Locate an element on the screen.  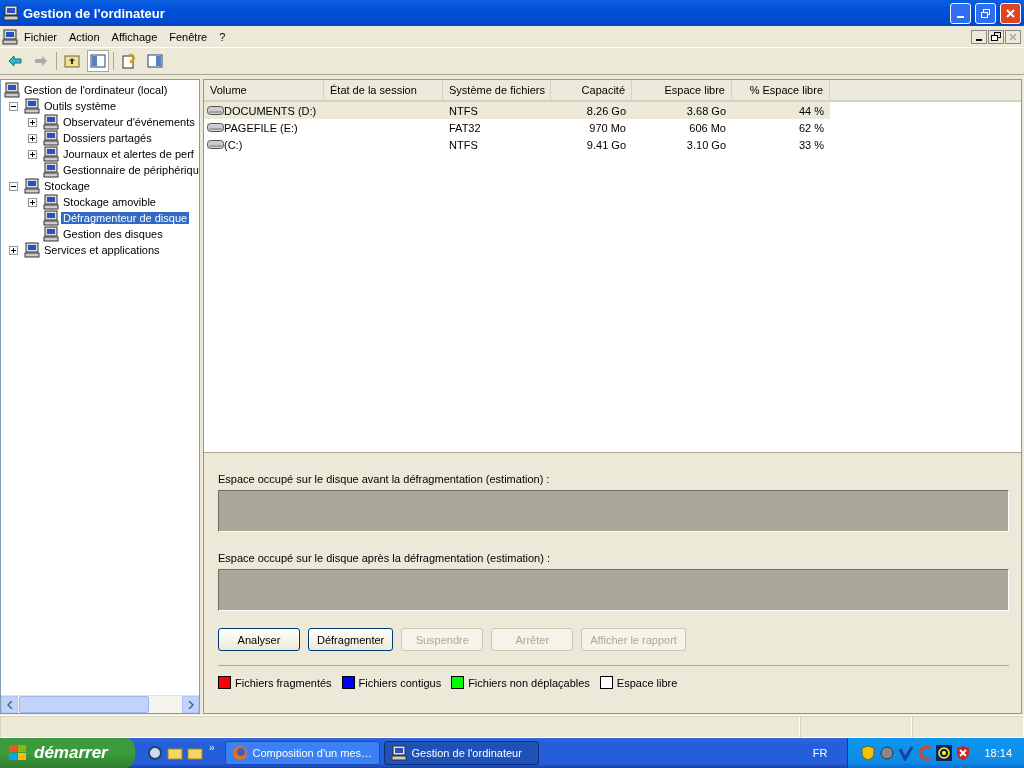
chevron-left-icon is located at coordinates (9, 704).